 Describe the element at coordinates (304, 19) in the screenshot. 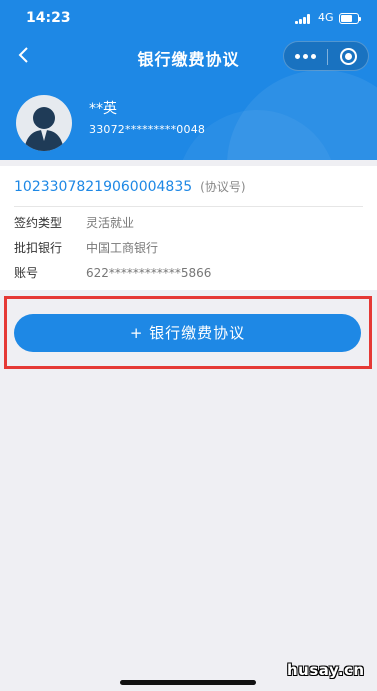

I see `signal-icon` at that location.